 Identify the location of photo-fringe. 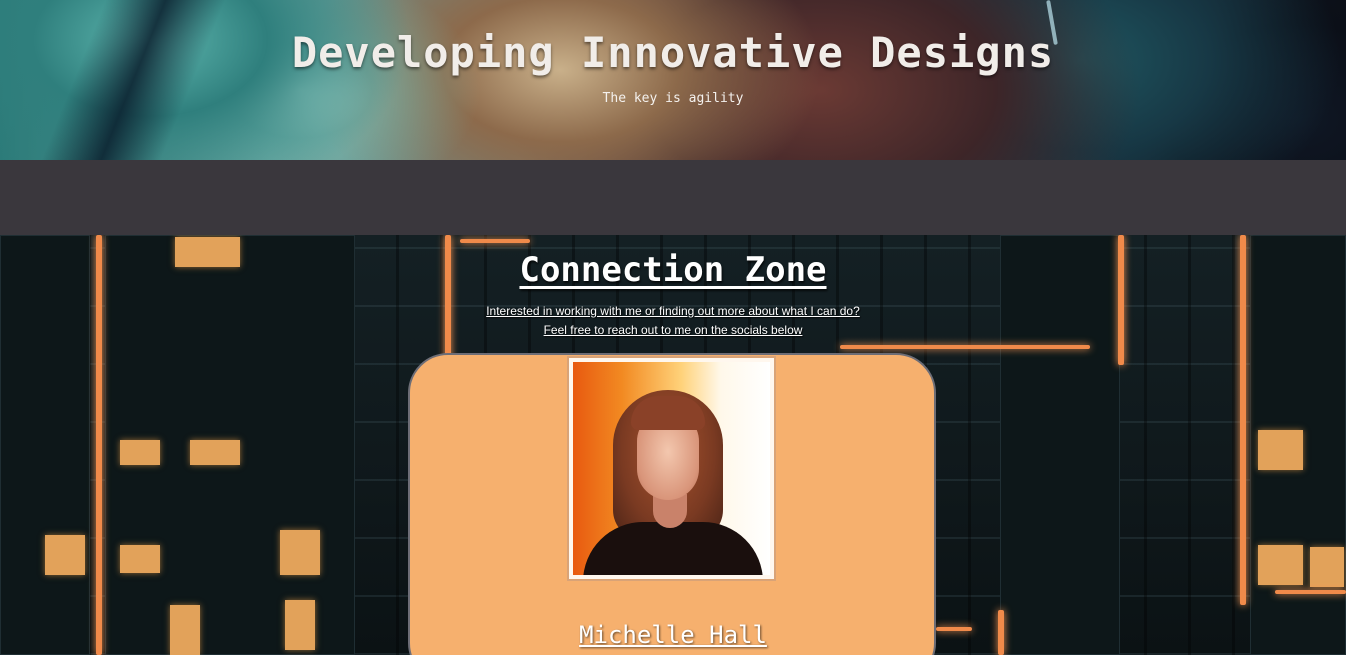
(668, 413).